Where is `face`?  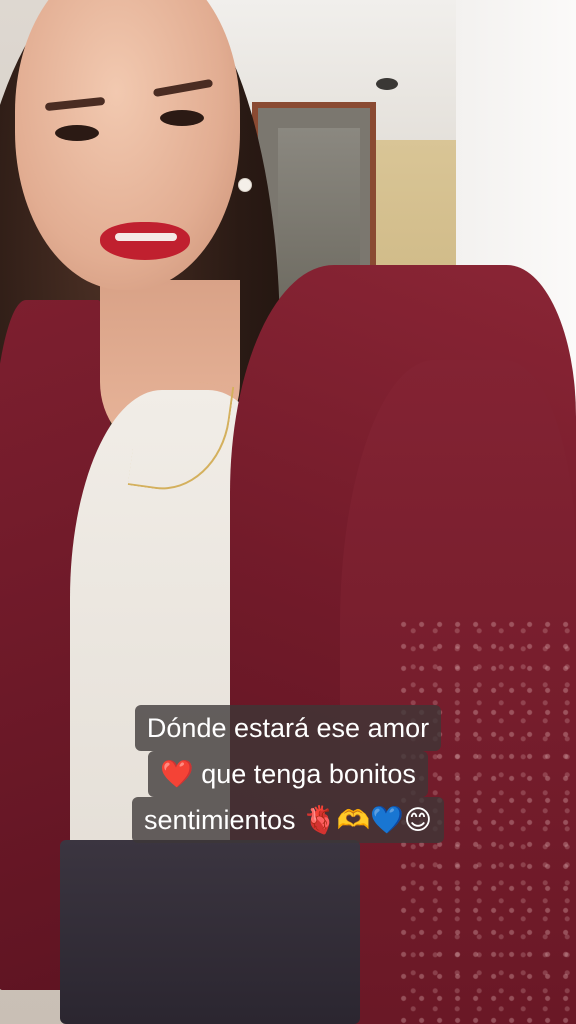 face is located at coordinates (127, 145).